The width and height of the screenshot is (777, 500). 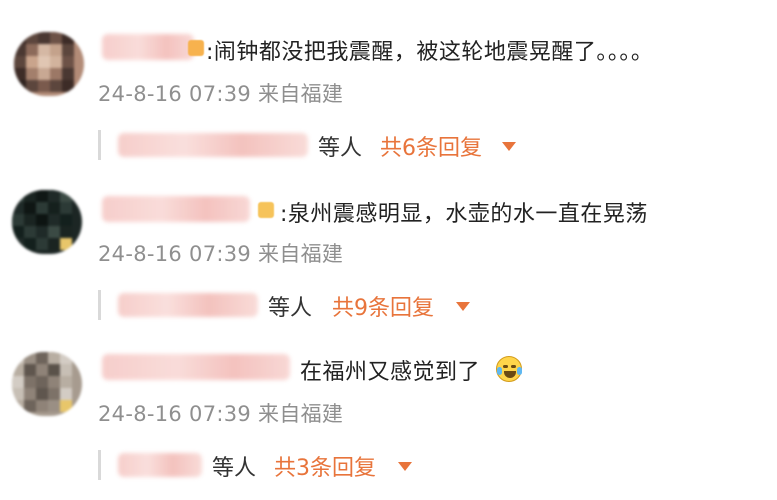 I want to click on view-replies-link: 共9条回复, so click(x=383, y=306).